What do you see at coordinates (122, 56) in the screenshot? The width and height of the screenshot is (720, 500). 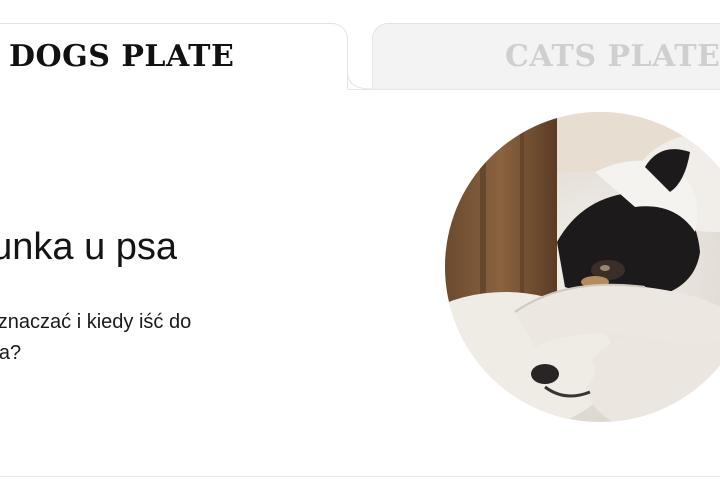 I see `tab-dogs-plate-label: DOGS PLATE` at bounding box center [122, 56].